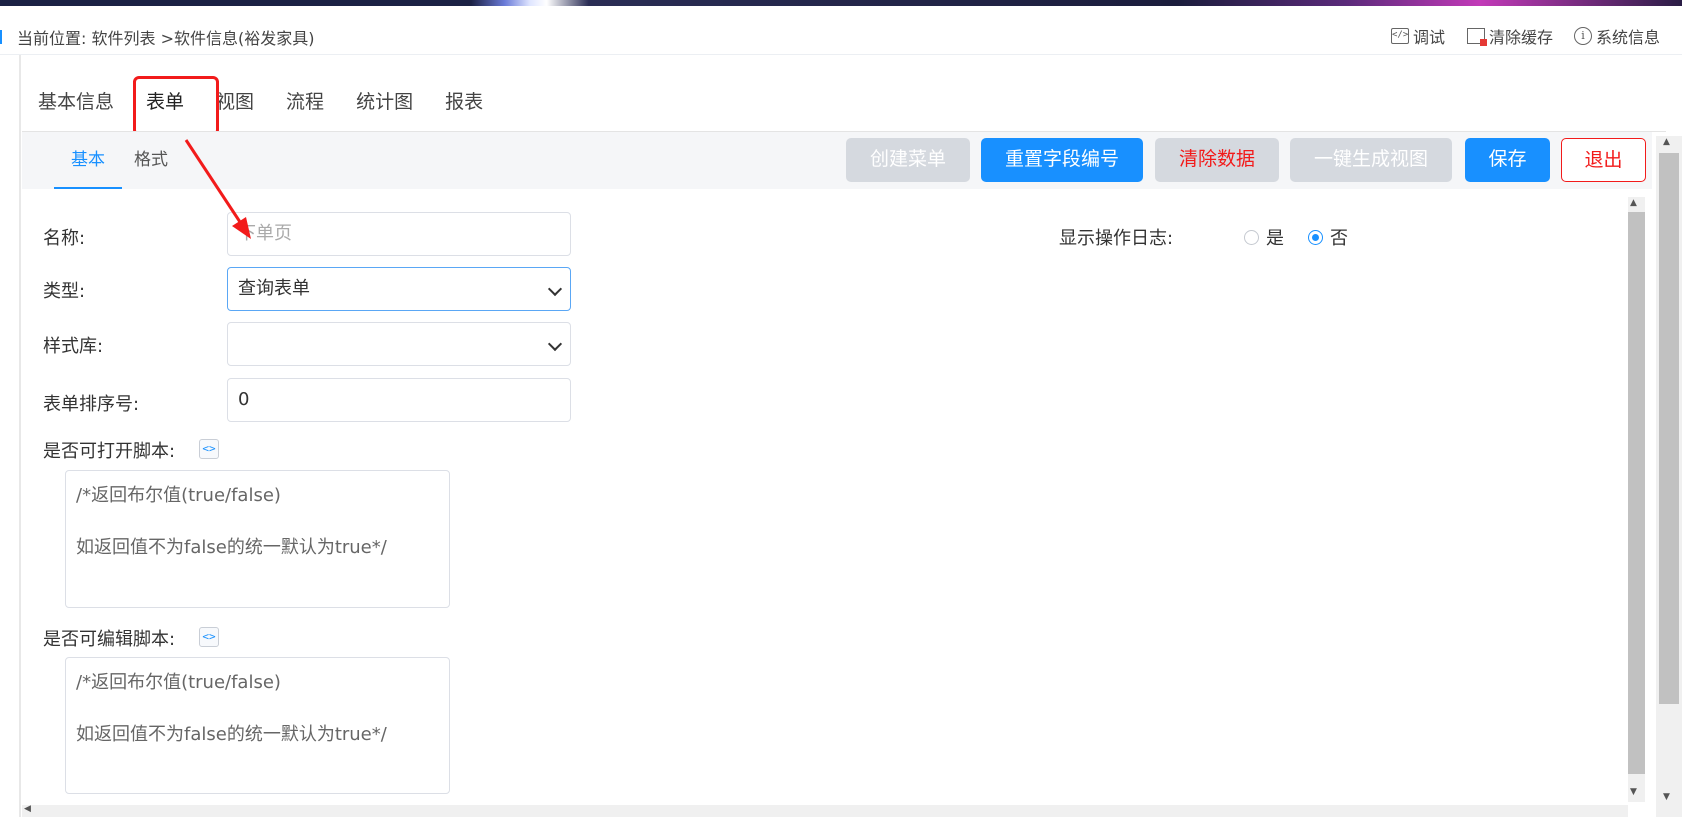 The image size is (1682, 817). I want to click on create-menu-button: 创建菜单, so click(908, 160).